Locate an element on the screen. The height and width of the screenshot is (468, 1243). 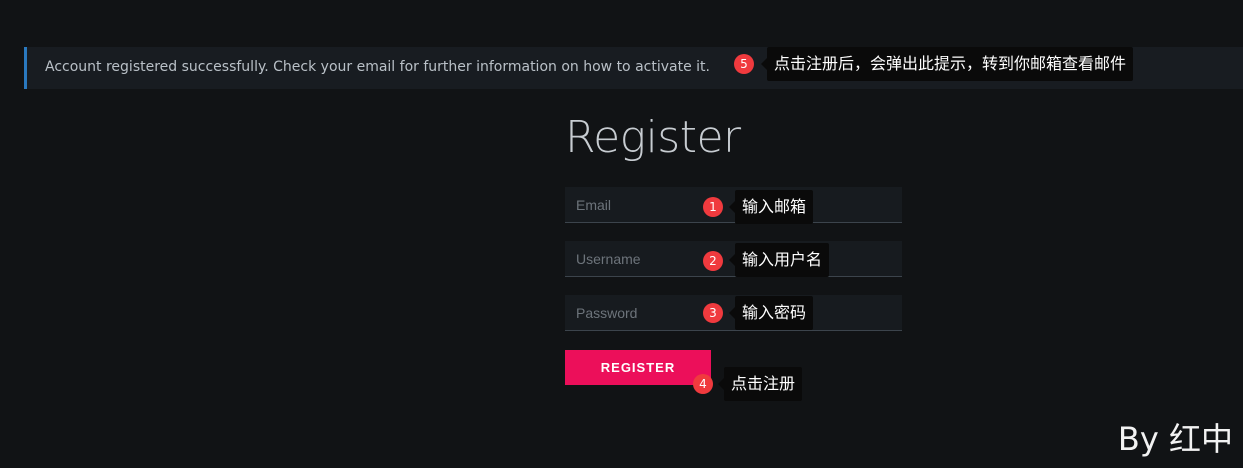
annotation-tip-4: 点击注册 is located at coordinates (760, 384).